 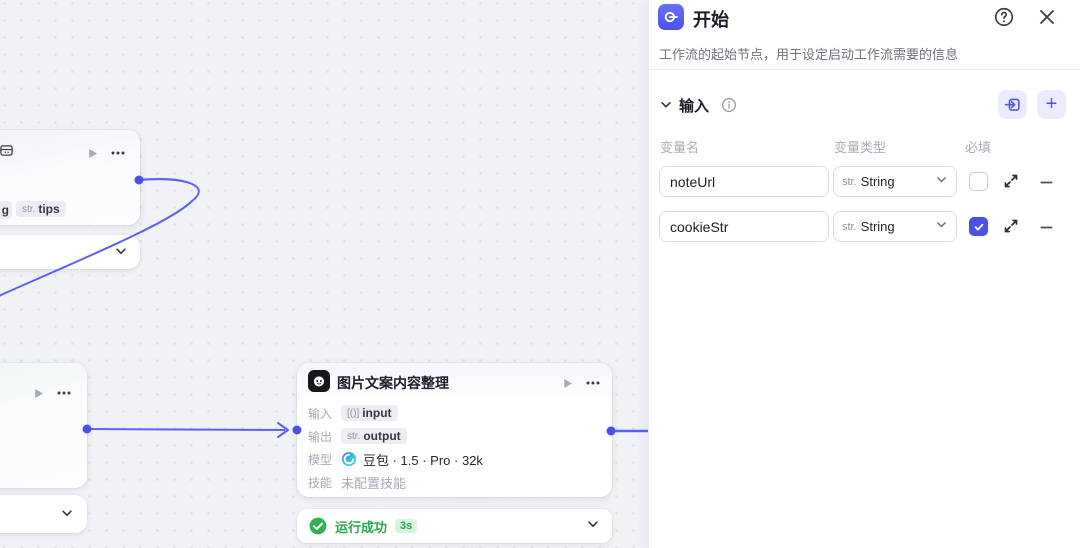 I want to click on column-header-type: 变量类型, so click(x=860, y=147).